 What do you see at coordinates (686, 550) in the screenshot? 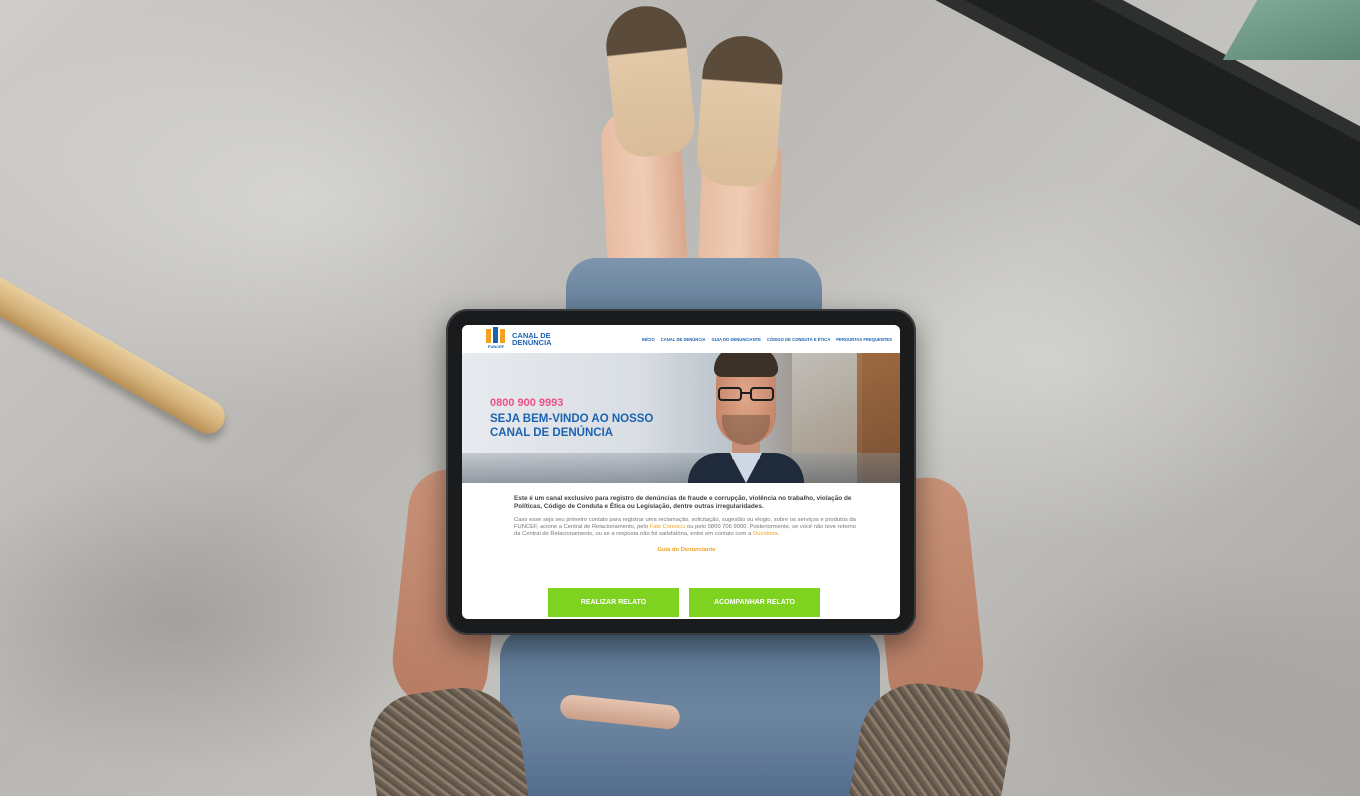
I see `guia-do-denunciante-link: Guia do Denunciante` at bounding box center [686, 550].